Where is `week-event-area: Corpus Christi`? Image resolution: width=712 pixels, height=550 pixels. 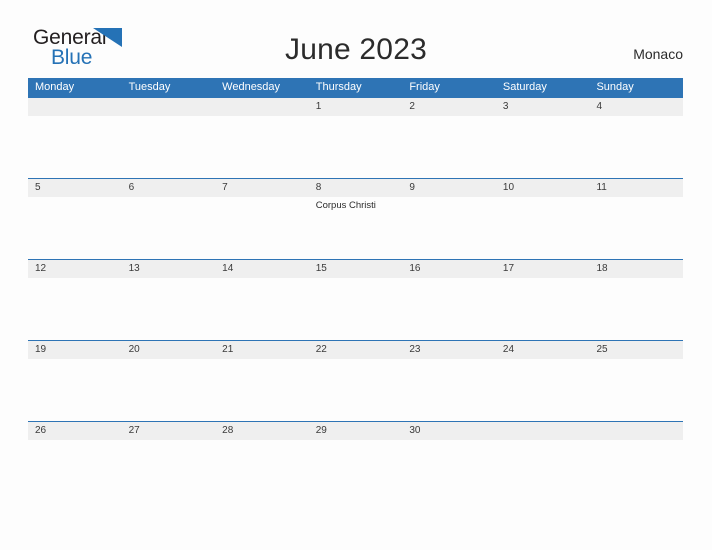
week-event-area: Corpus Christi is located at coordinates (355, 228).